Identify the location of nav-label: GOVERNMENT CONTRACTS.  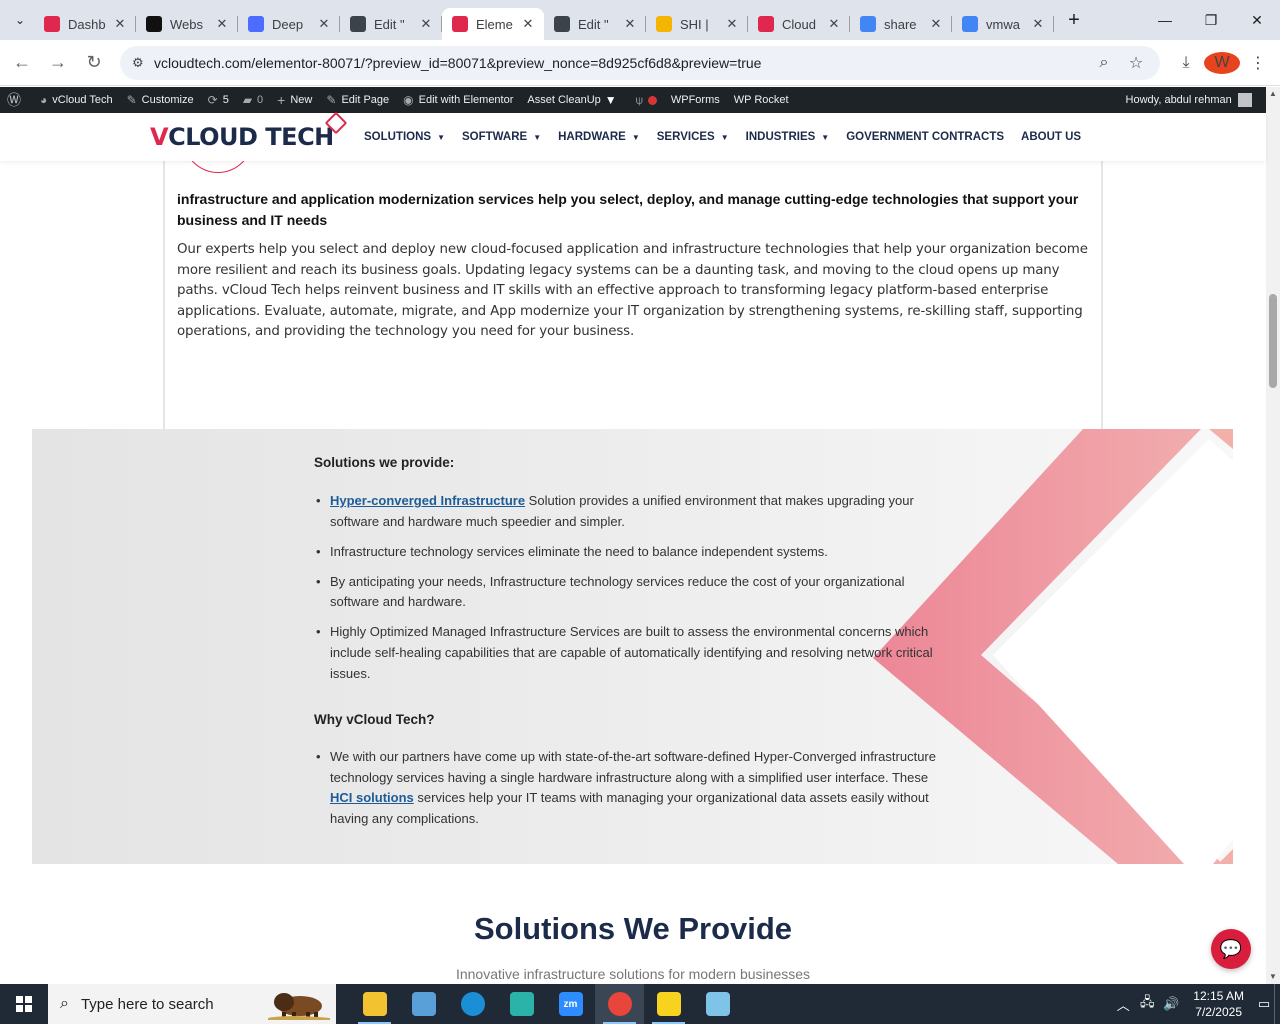
(925, 137).